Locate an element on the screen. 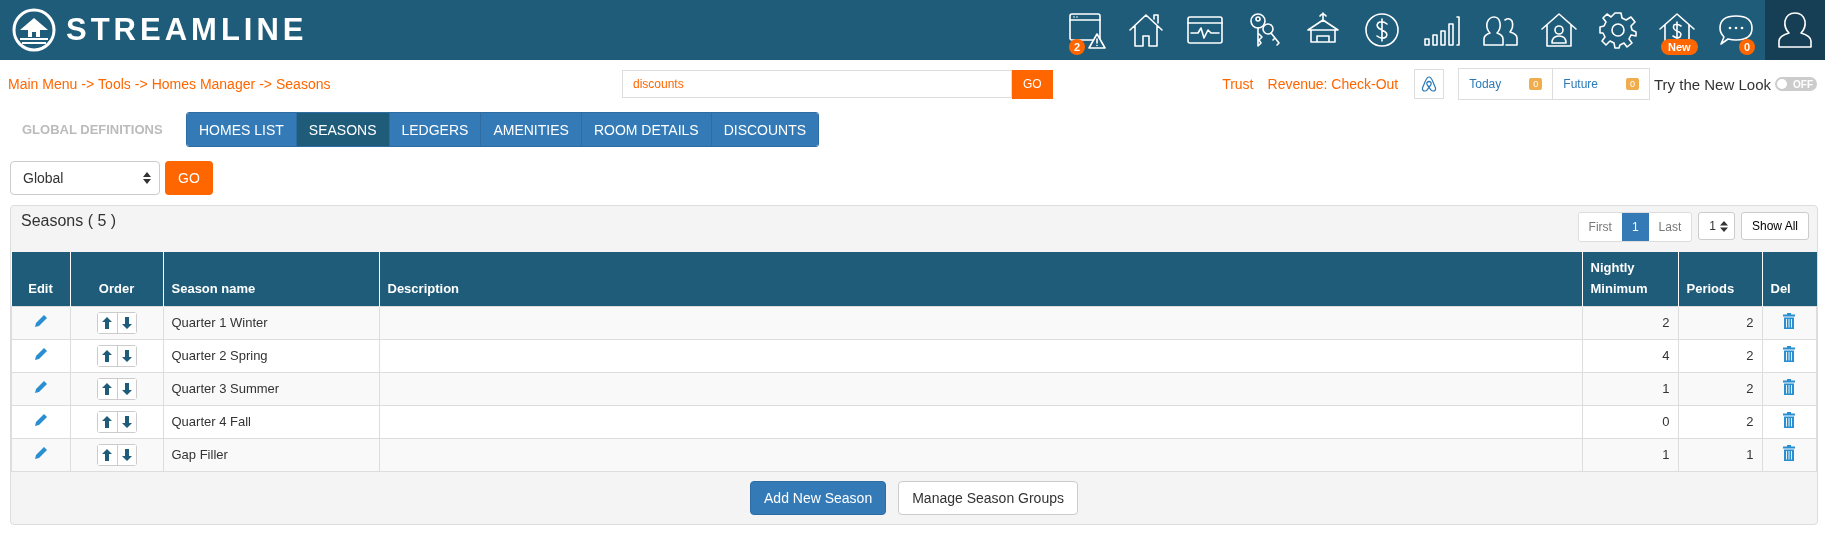 The width and height of the screenshot is (1825, 537). nav-button: 0 is located at coordinates (1735, 30).